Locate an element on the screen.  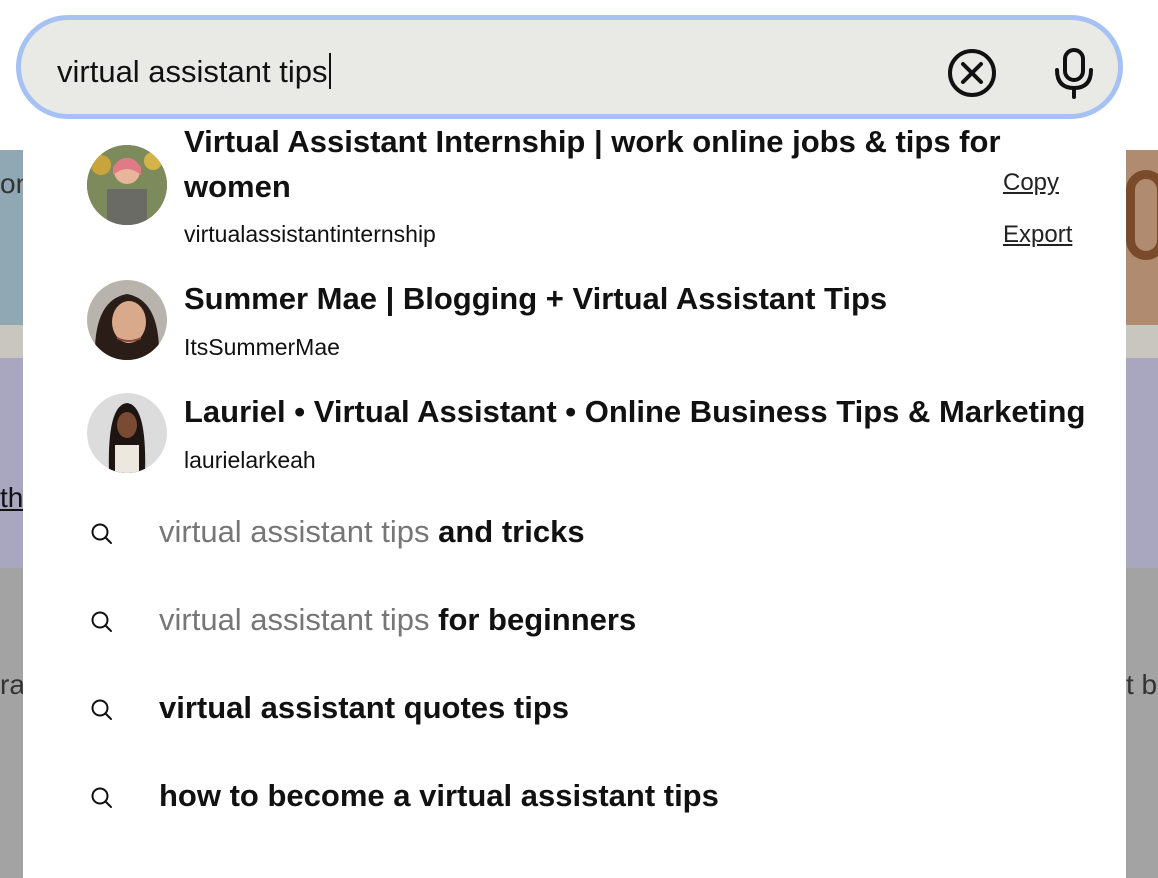
query-suggestion: virtual assistant tips and tricks is located at coordinates (574, 534).